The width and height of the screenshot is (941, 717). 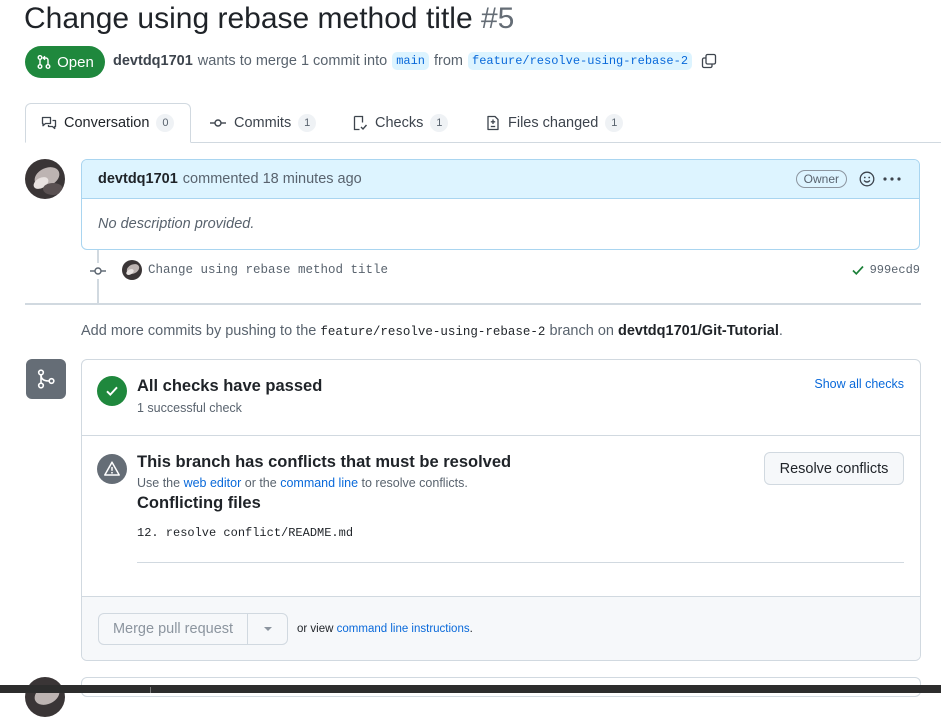 I want to click on tab-label: Checks, so click(x=399, y=123).